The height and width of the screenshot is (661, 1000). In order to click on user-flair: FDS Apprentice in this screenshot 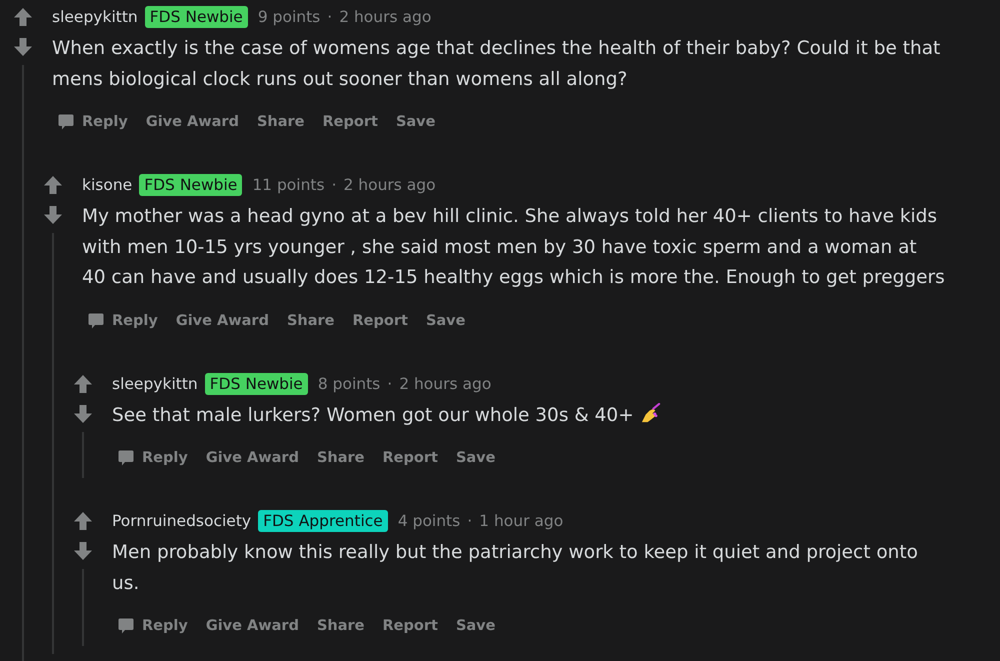, I will do `click(323, 521)`.